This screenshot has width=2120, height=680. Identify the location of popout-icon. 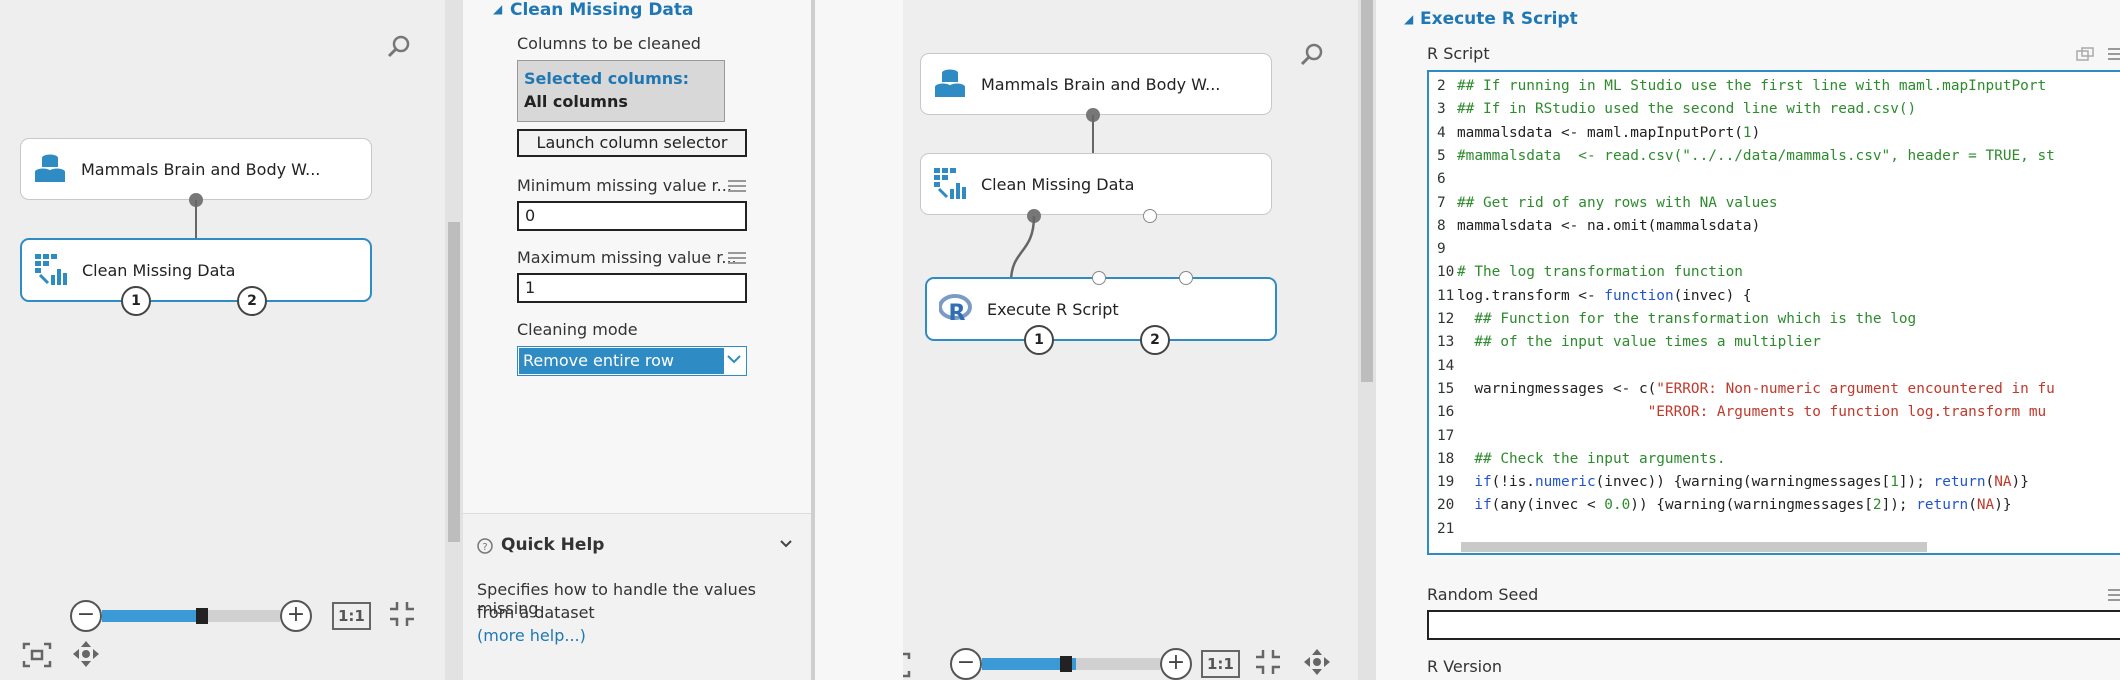
(2085, 55).